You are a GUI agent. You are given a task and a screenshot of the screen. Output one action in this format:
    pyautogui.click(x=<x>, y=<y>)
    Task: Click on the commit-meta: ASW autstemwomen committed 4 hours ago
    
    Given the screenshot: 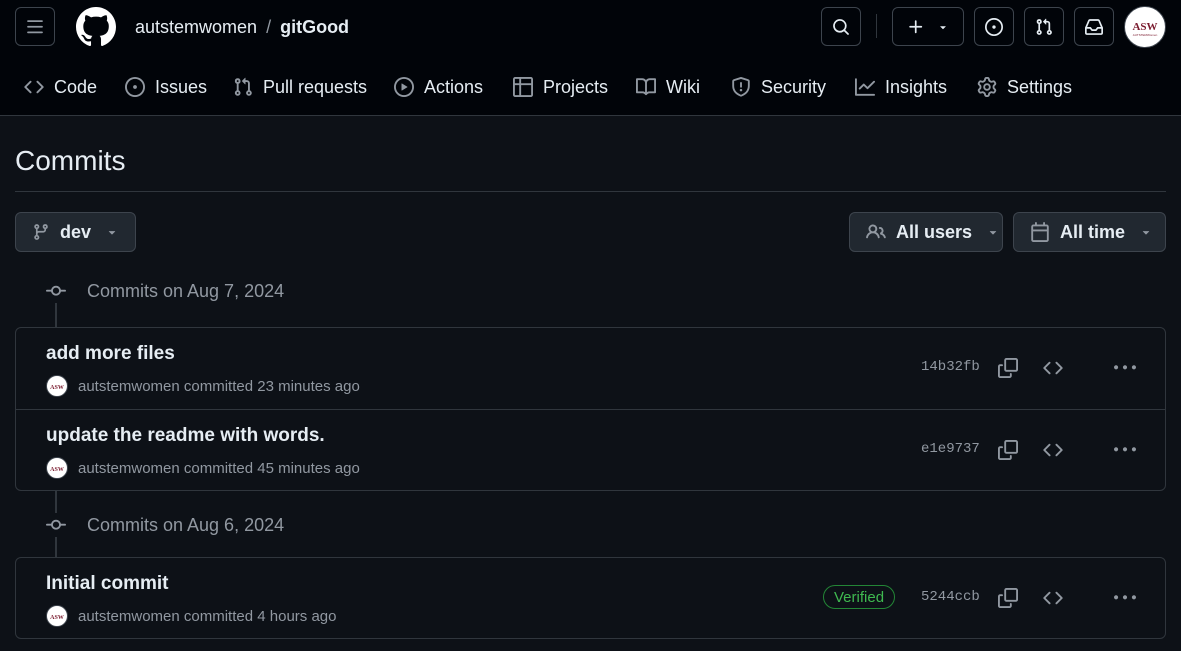 What is the action you would take?
    pyautogui.click(x=191, y=616)
    